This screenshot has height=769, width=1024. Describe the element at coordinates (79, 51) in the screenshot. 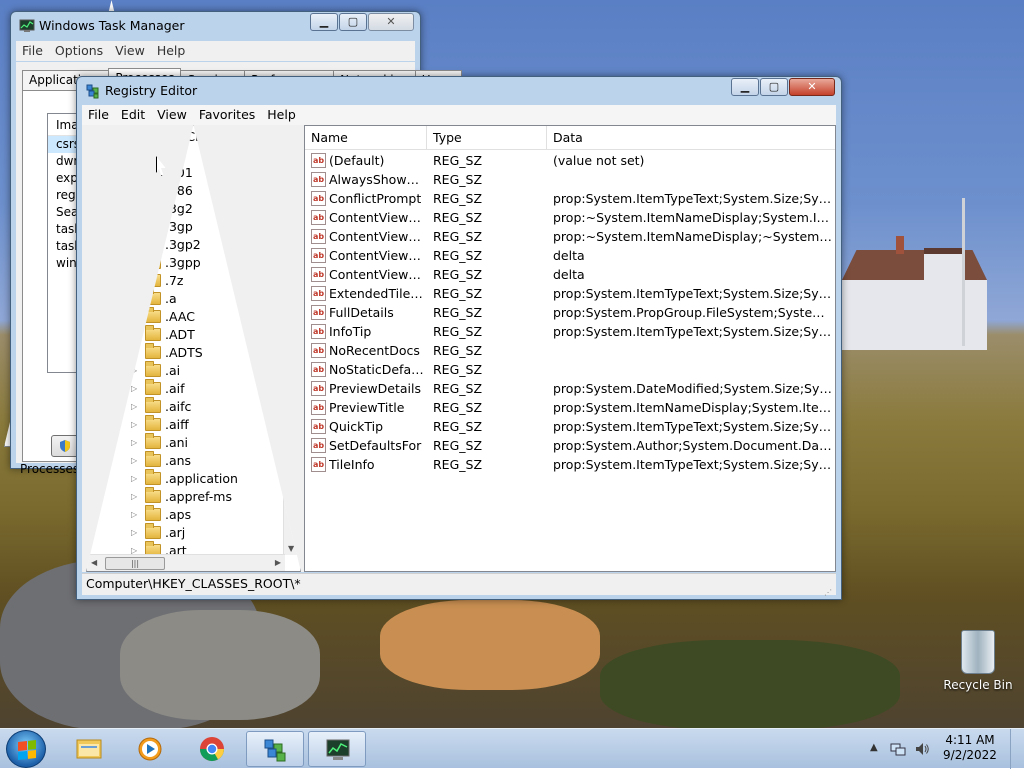

I see `menu-options: Options` at that location.